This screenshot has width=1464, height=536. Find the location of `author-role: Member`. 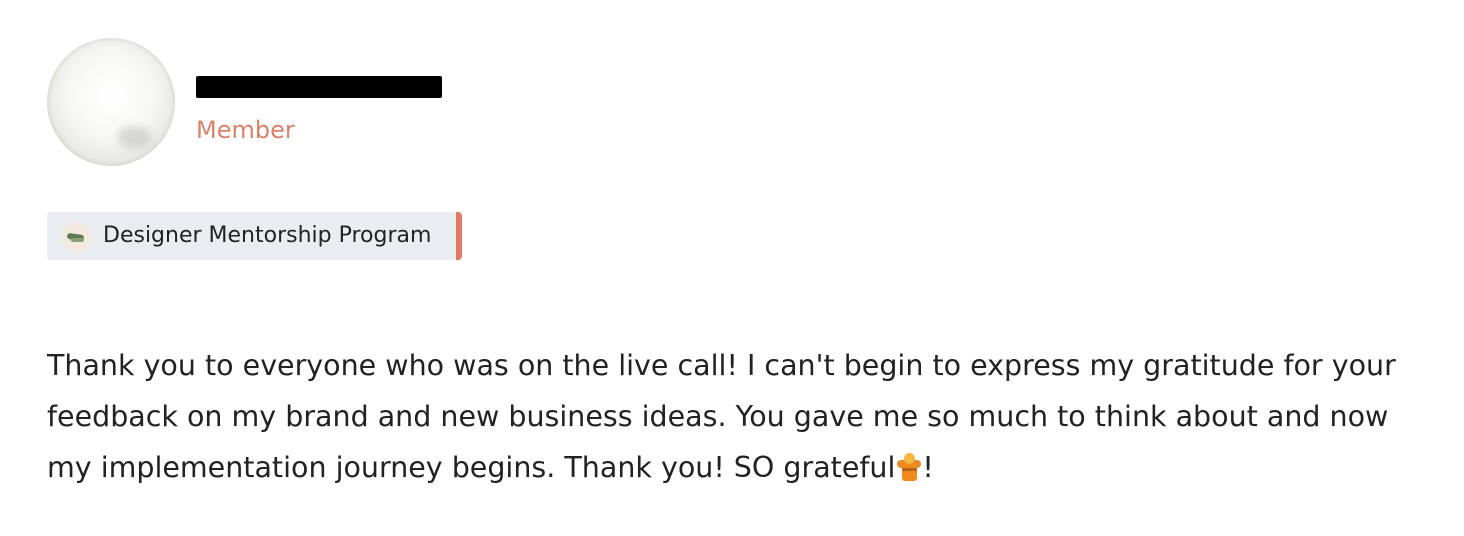

author-role: Member is located at coordinates (245, 130).